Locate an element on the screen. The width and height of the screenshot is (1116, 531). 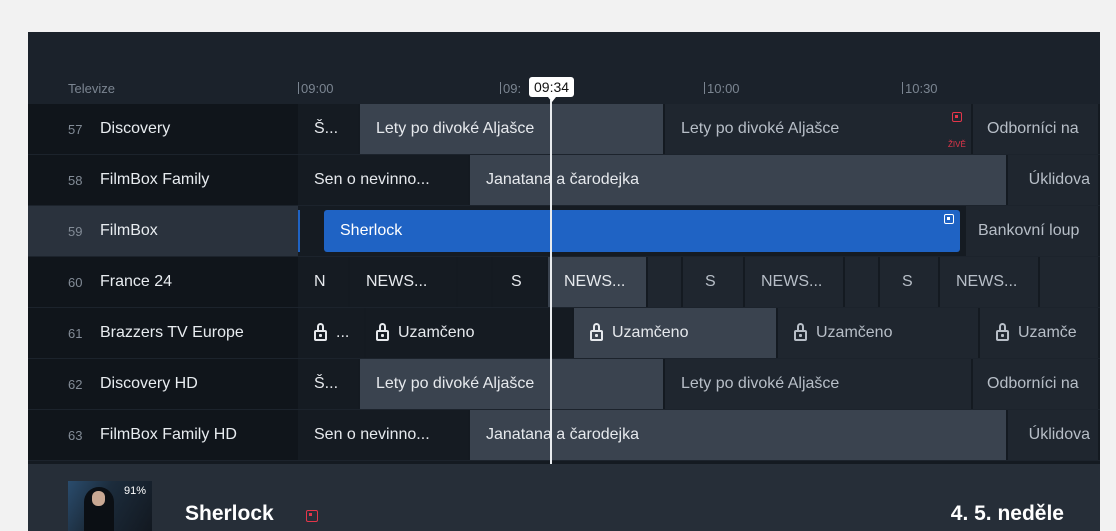
channel-cell: 57 Discovery is located at coordinates (163, 129).